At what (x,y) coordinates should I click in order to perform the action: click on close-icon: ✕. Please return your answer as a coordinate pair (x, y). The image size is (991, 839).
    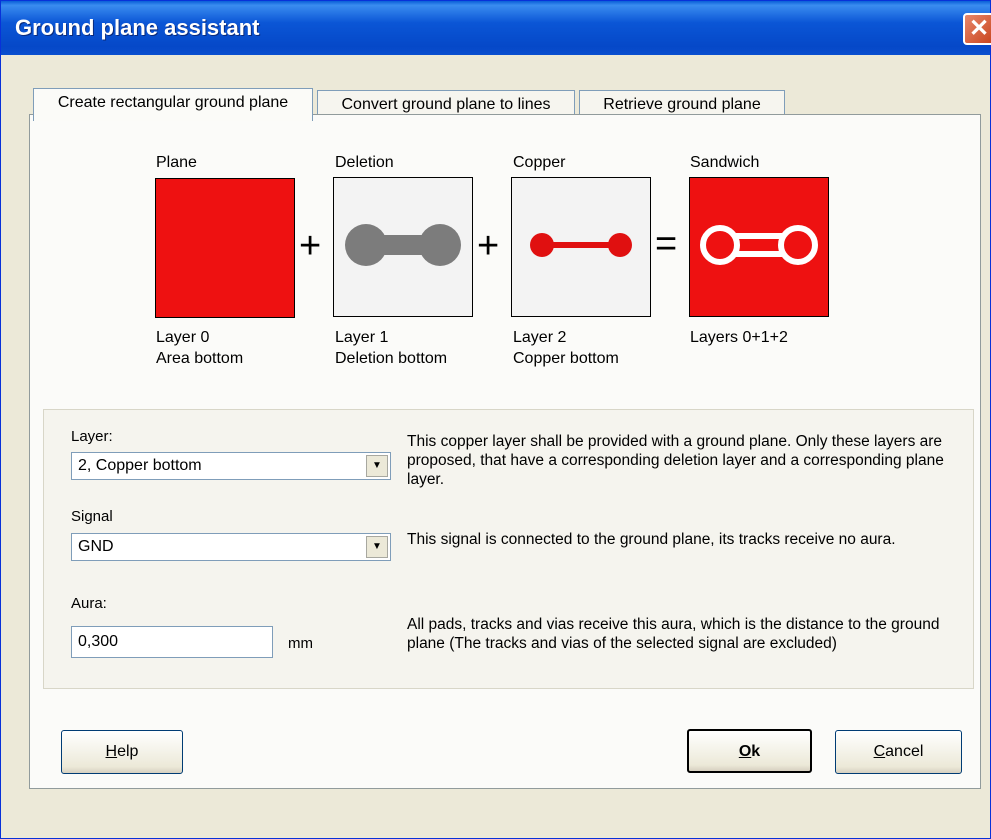
    Looking at the image, I should click on (977, 29).